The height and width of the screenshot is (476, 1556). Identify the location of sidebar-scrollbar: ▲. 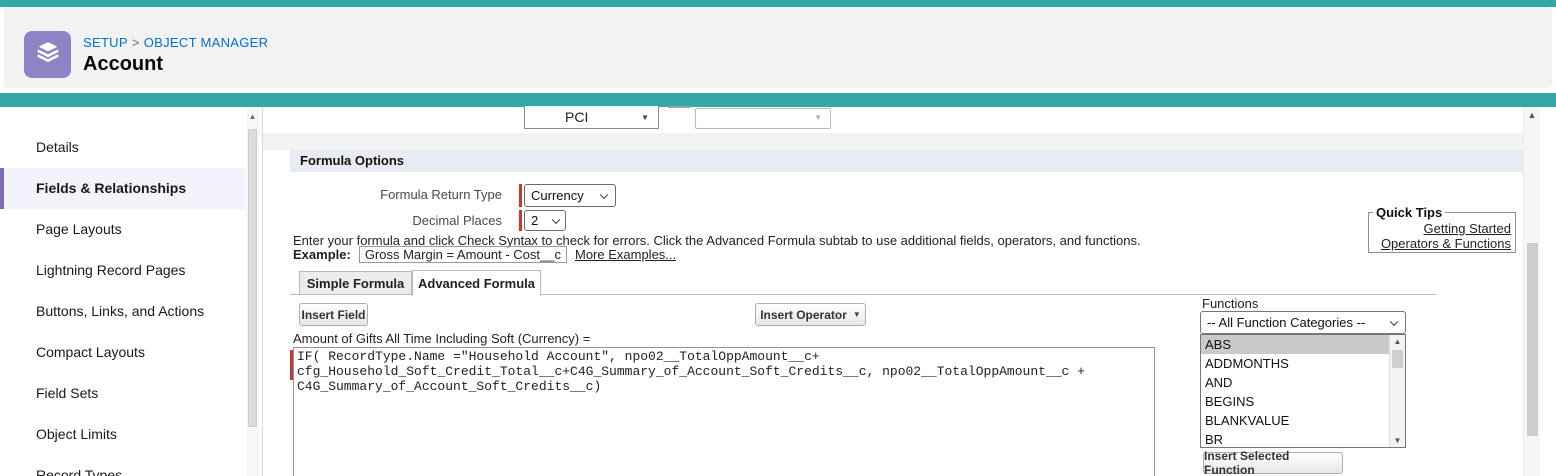
(252, 292).